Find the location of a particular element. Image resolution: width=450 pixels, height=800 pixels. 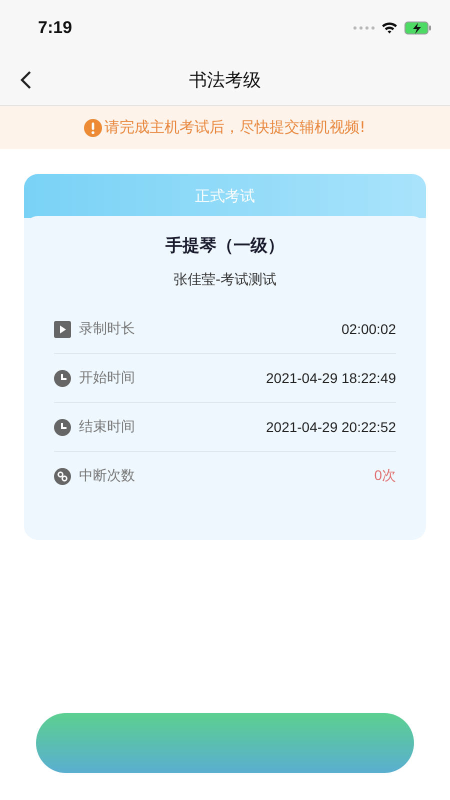

warning-icon is located at coordinates (93, 127).